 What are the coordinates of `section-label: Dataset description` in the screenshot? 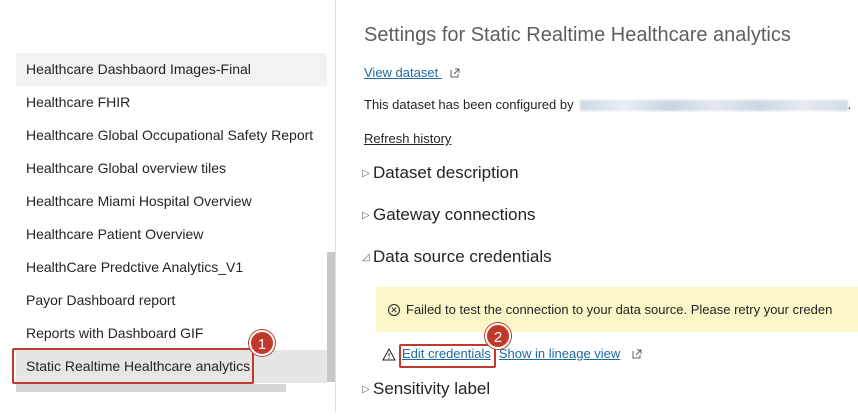 It's located at (446, 172).